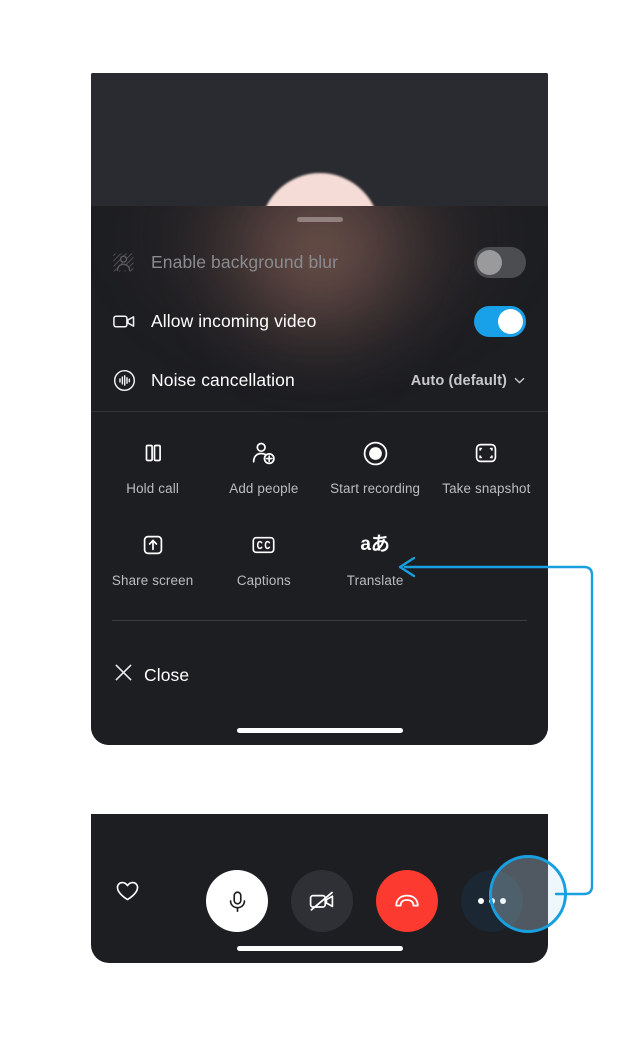 The image size is (641, 1054). What do you see at coordinates (528, 894) in the screenshot?
I see `more-options-highlight` at bounding box center [528, 894].